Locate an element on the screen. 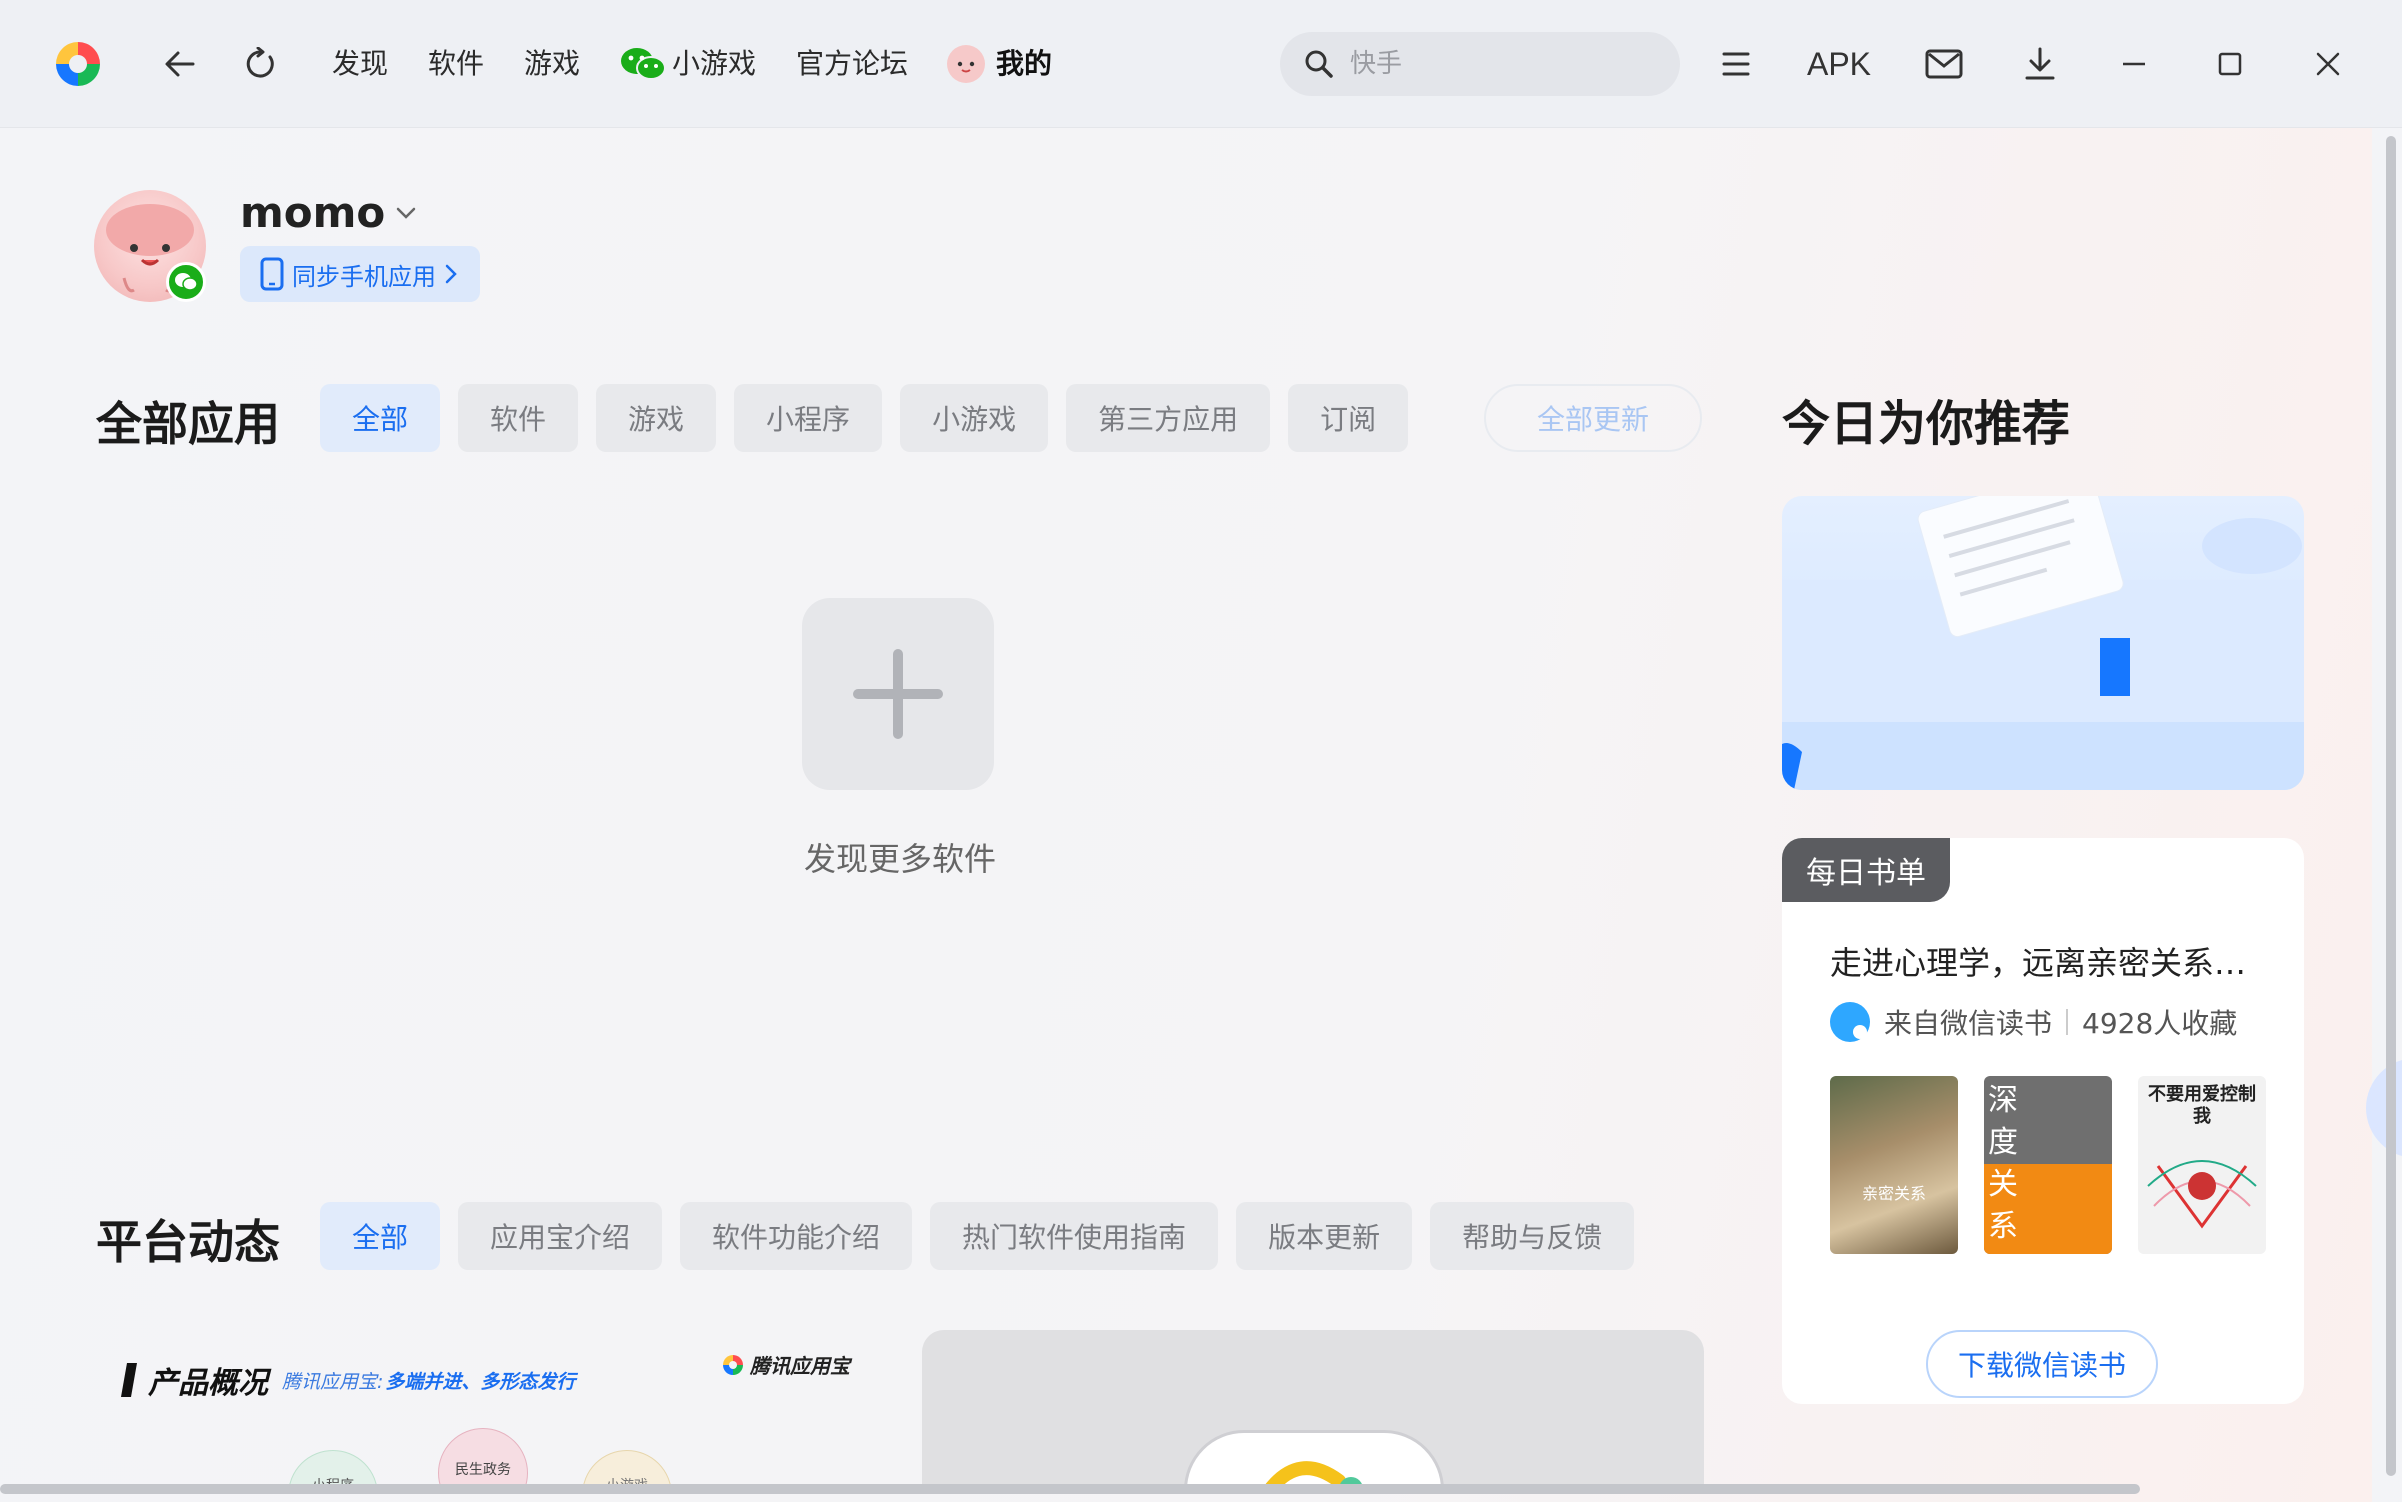 The width and height of the screenshot is (2402, 1502). book-cover: 深度关系 is located at coordinates (2048, 1165).